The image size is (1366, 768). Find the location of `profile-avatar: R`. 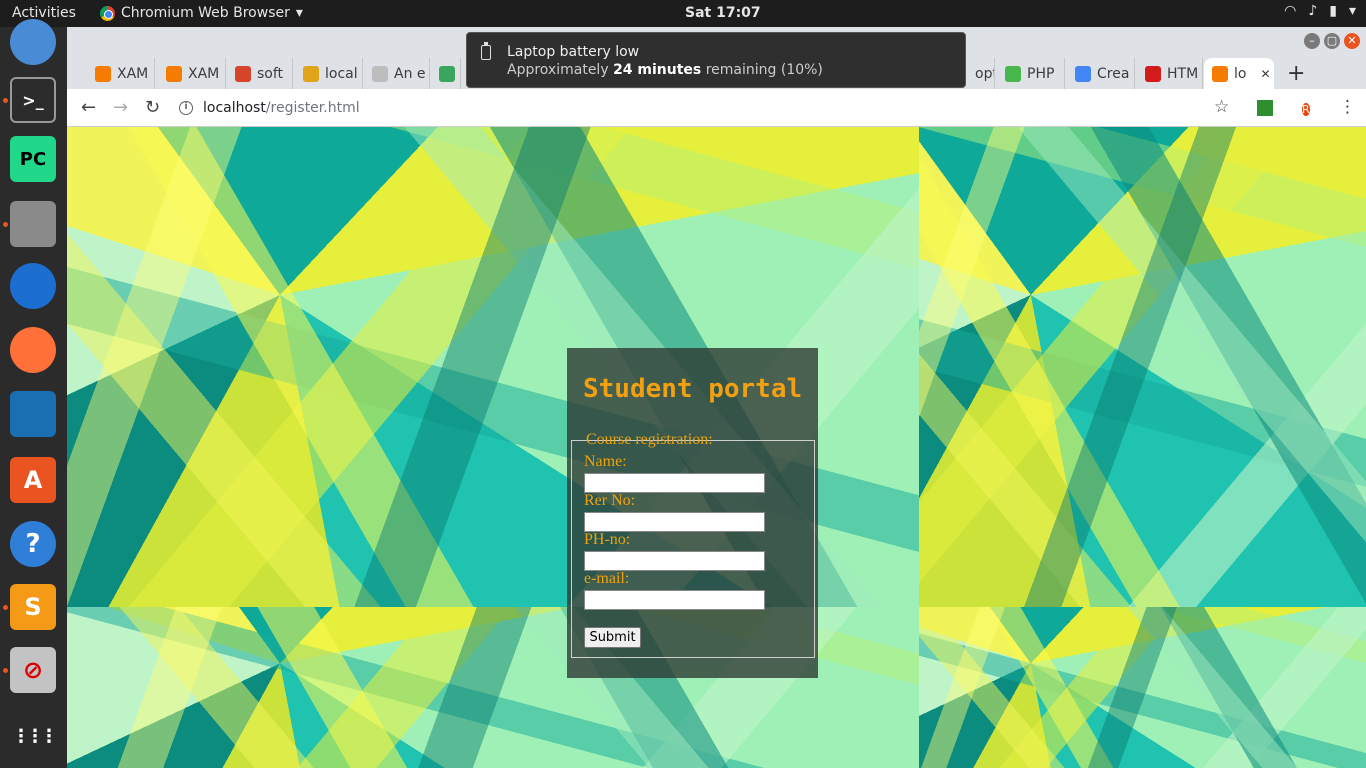

profile-avatar: R is located at coordinates (1306, 109).